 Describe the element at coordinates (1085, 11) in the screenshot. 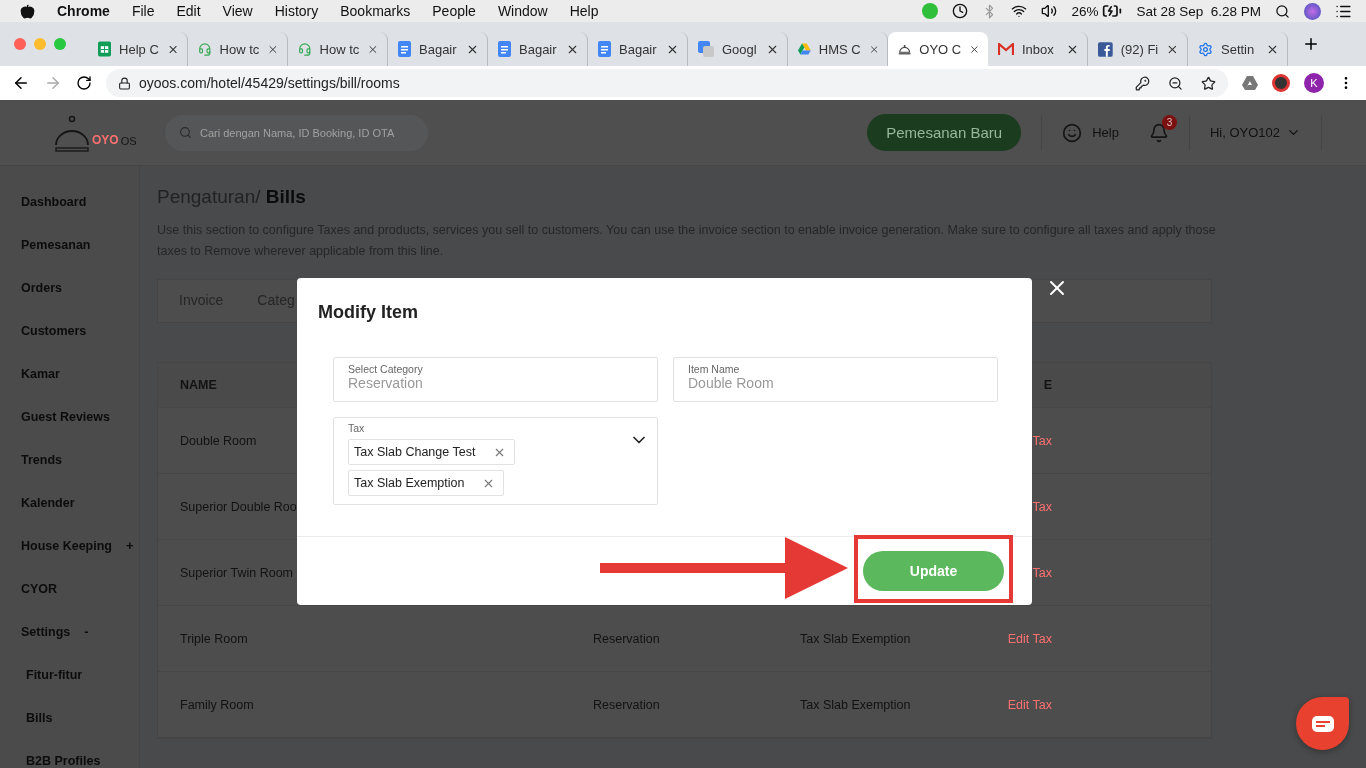

I see `battery-percent: 26%` at that location.